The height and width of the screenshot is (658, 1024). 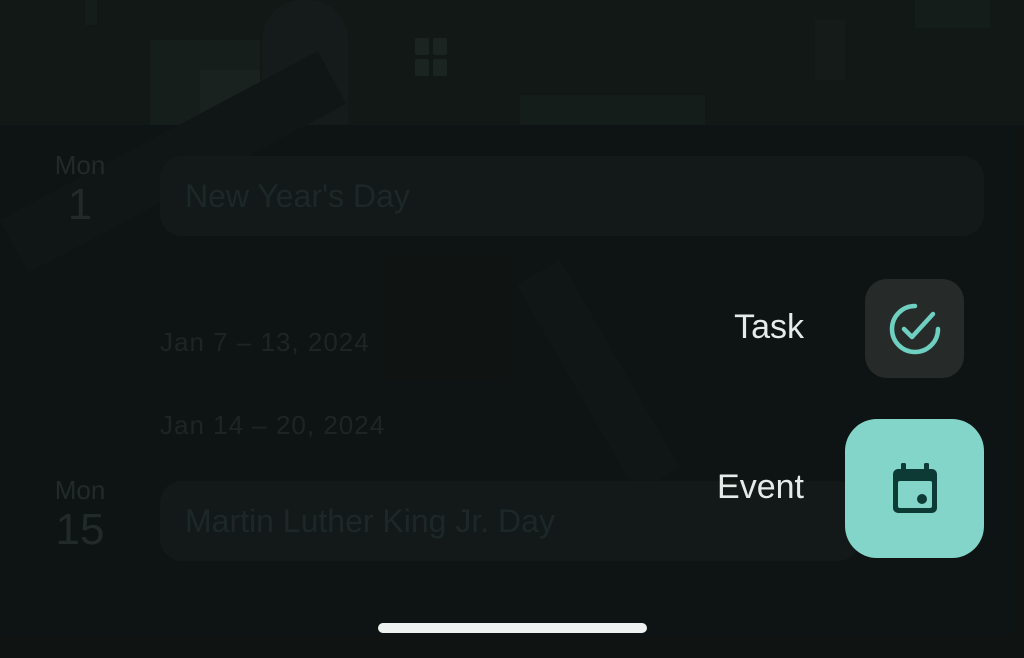 I want to click on event-button, so click(x=914, y=488).